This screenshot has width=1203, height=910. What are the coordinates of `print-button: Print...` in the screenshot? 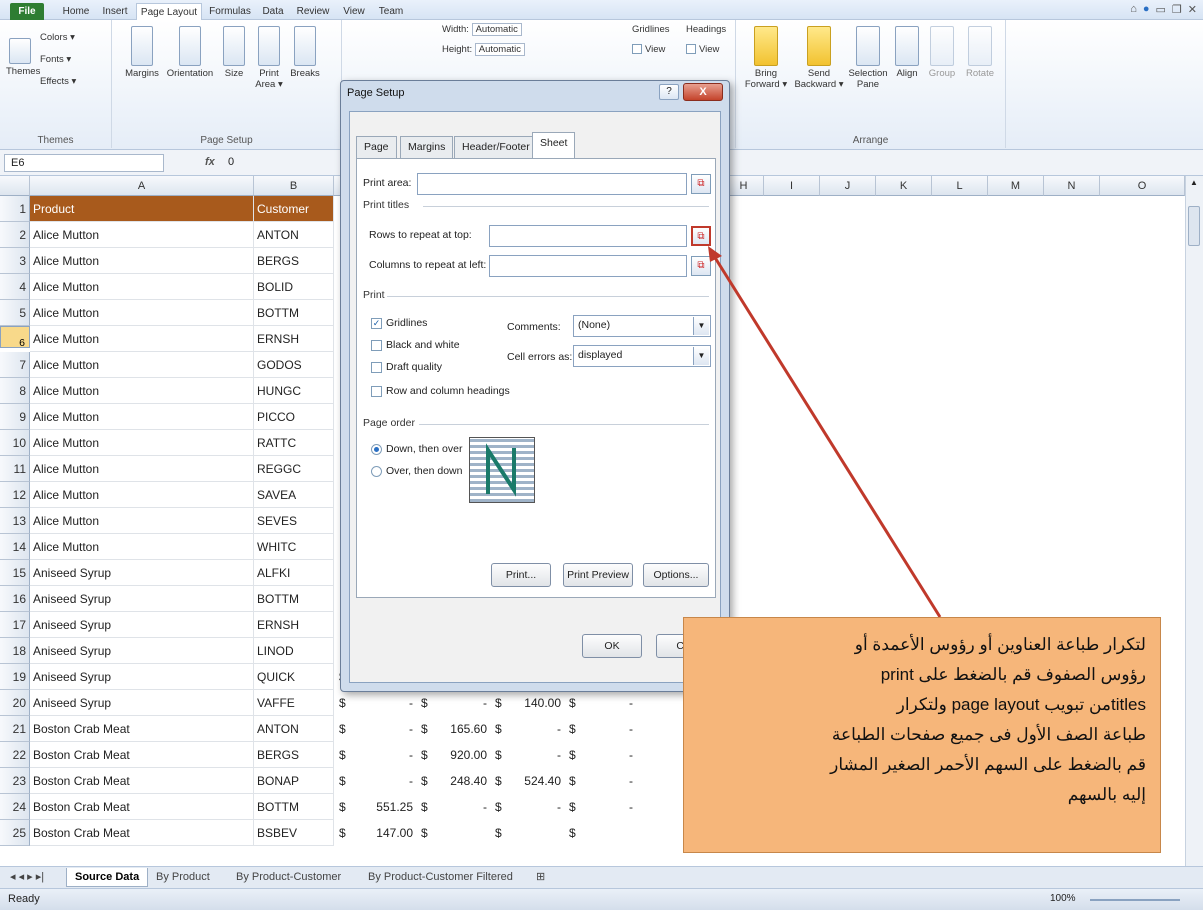 It's located at (521, 575).